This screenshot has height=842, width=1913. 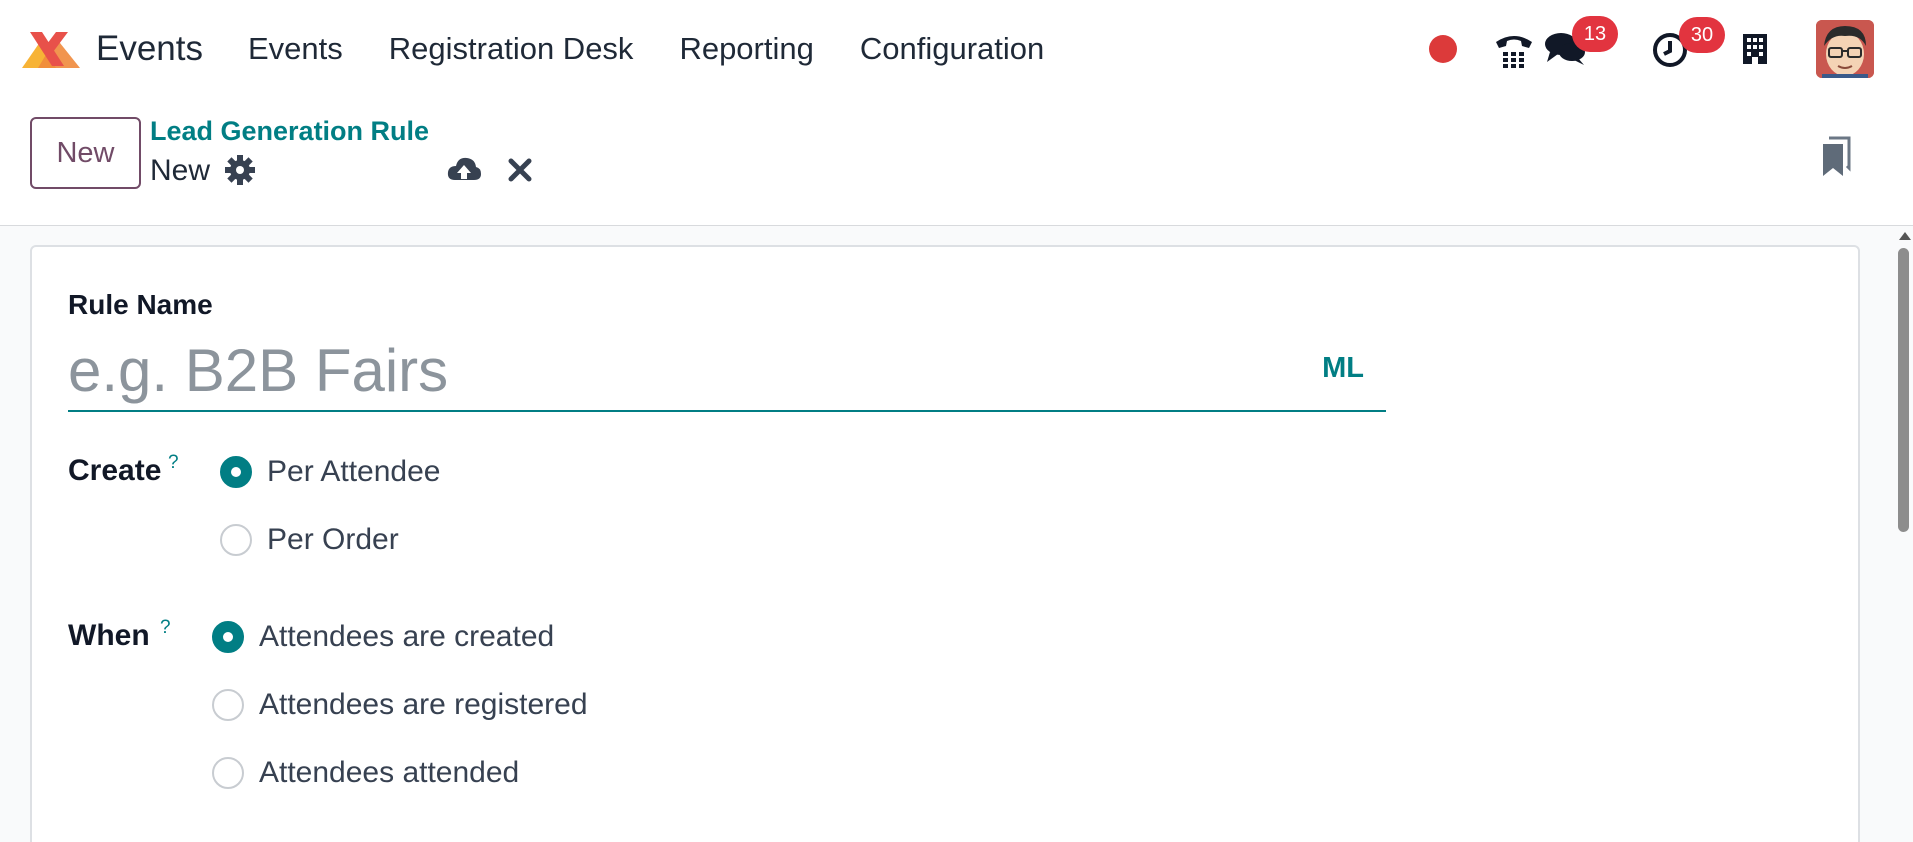 I want to click on menu-item-registration-desk: Registration Desk, so click(x=511, y=49).